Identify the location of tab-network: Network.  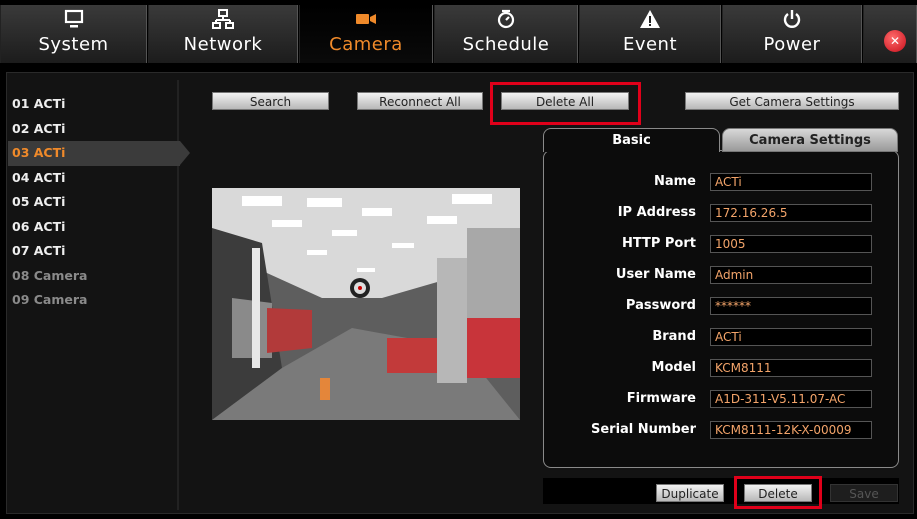
(223, 34).